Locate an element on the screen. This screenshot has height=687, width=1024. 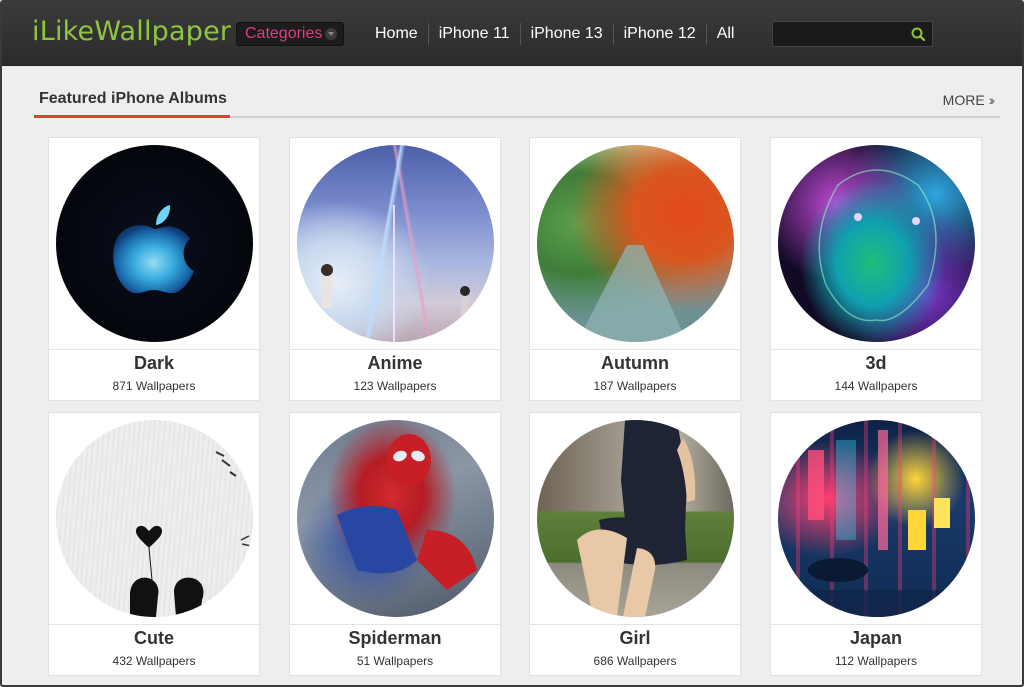
album-thumbnail-cute is located at coordinates (154, 518).